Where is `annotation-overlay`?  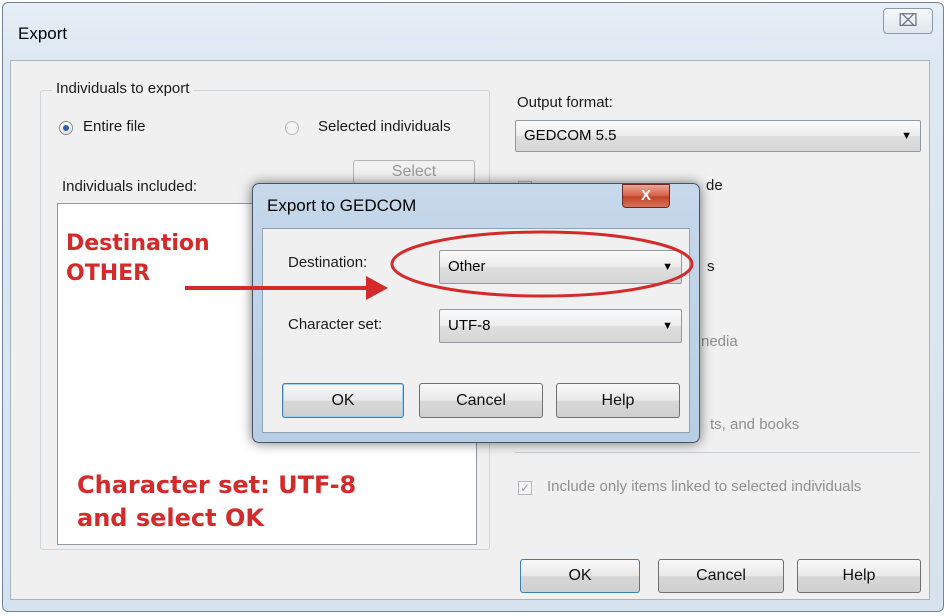 annotation-overlay is located at coordinates (439, 265).